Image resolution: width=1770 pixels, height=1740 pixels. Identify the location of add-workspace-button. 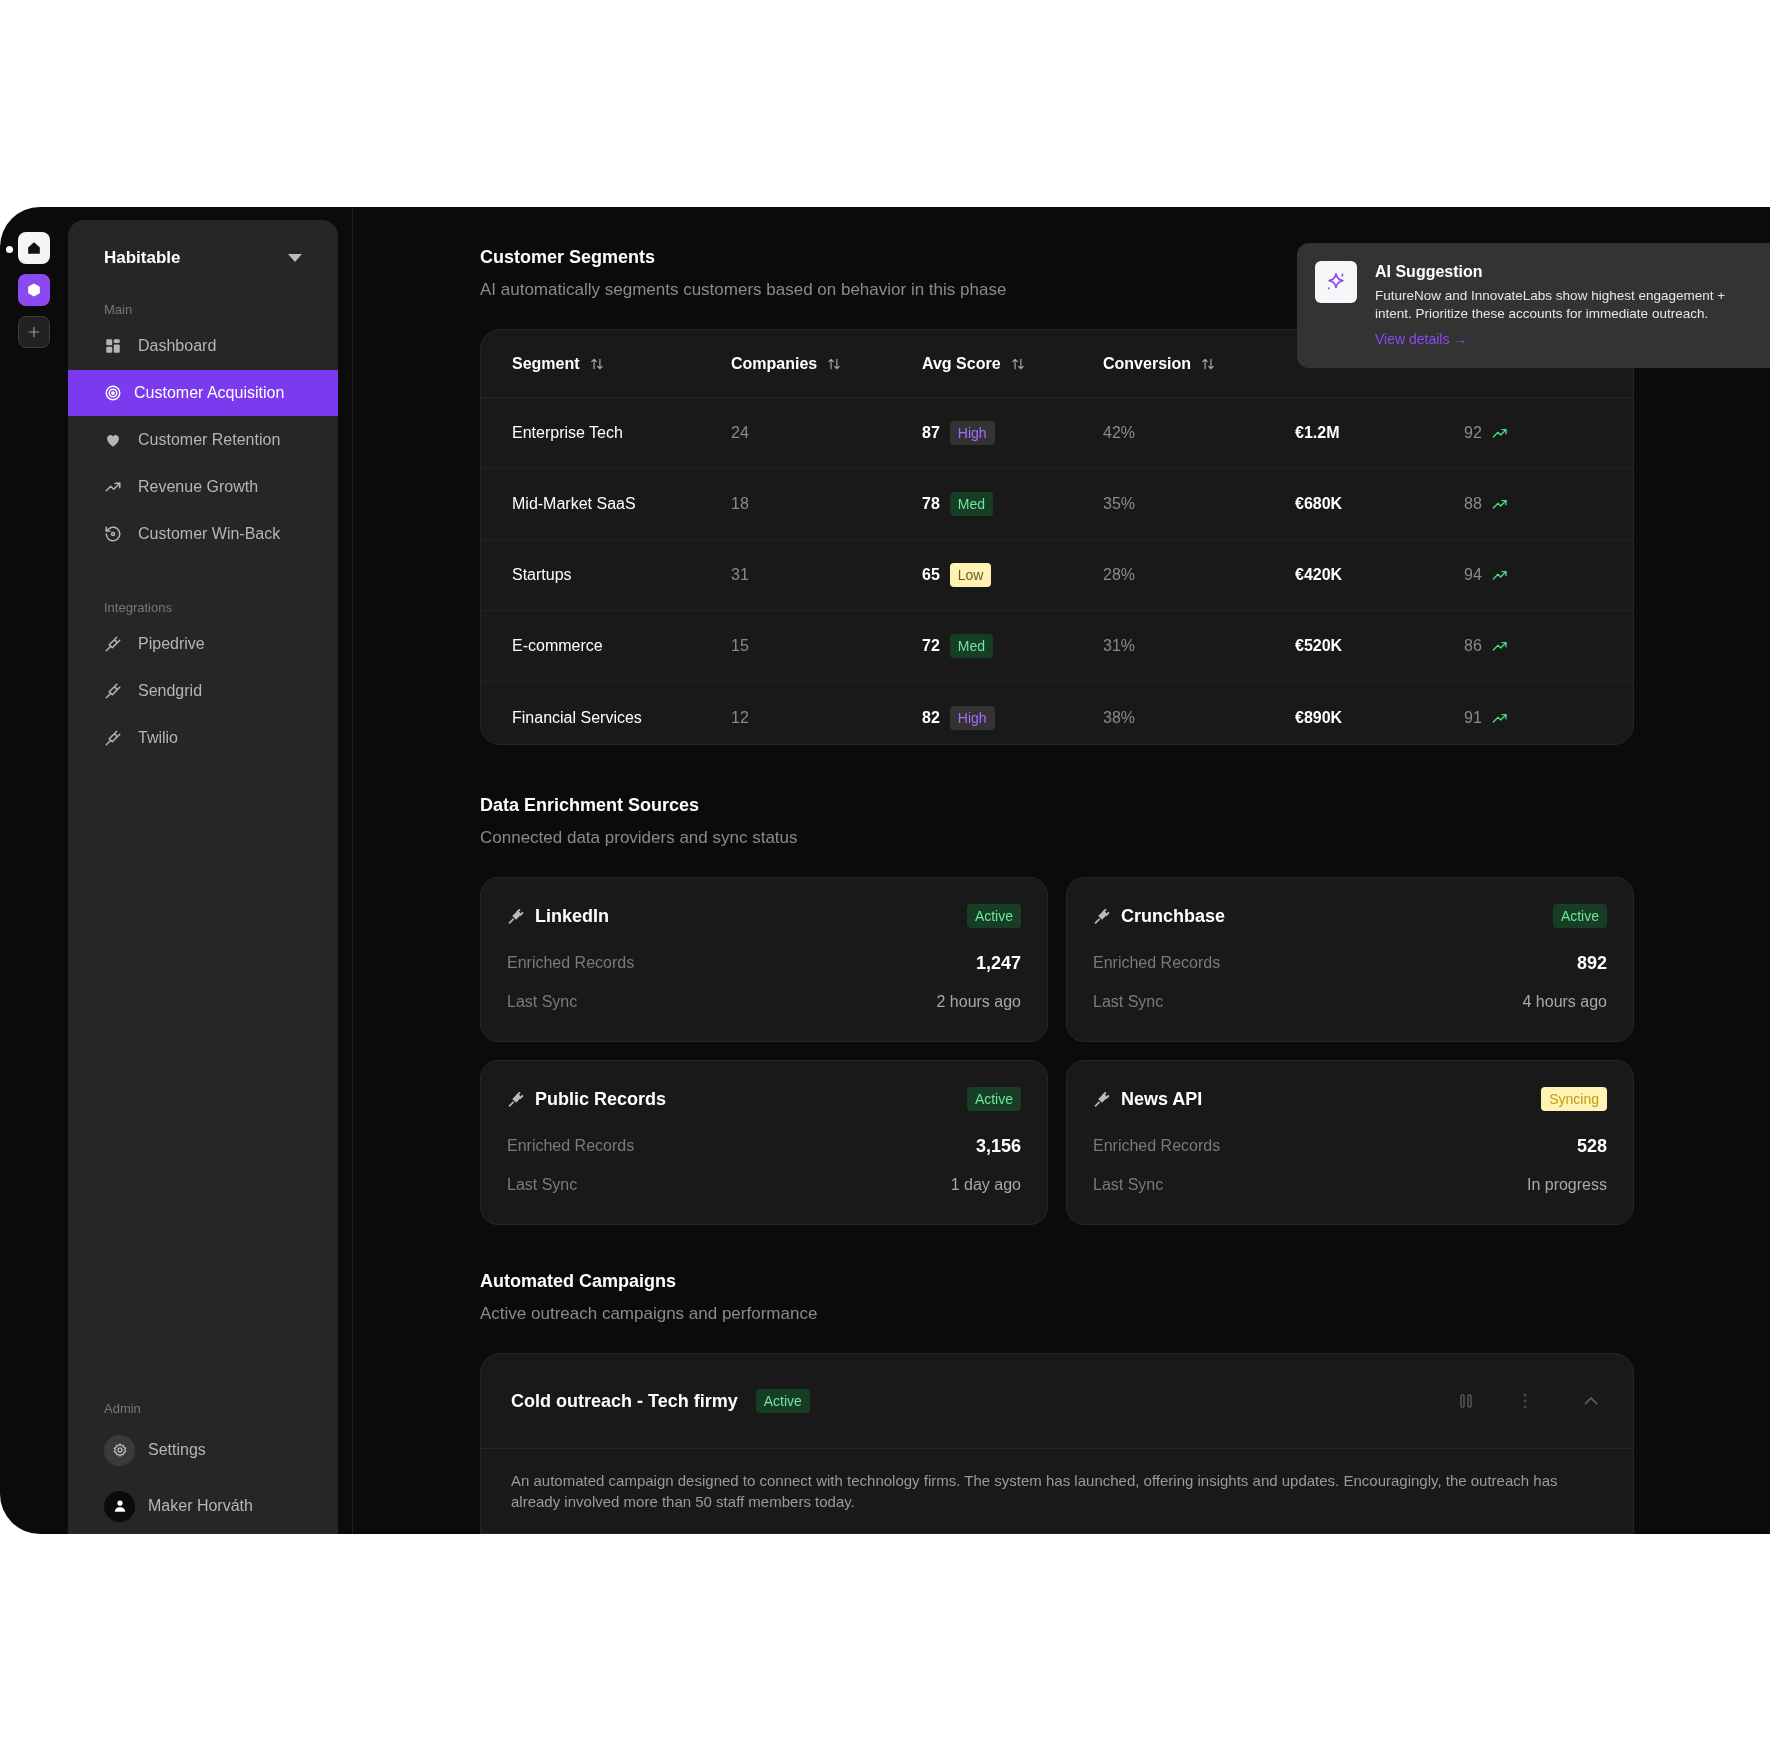
(34, 332).